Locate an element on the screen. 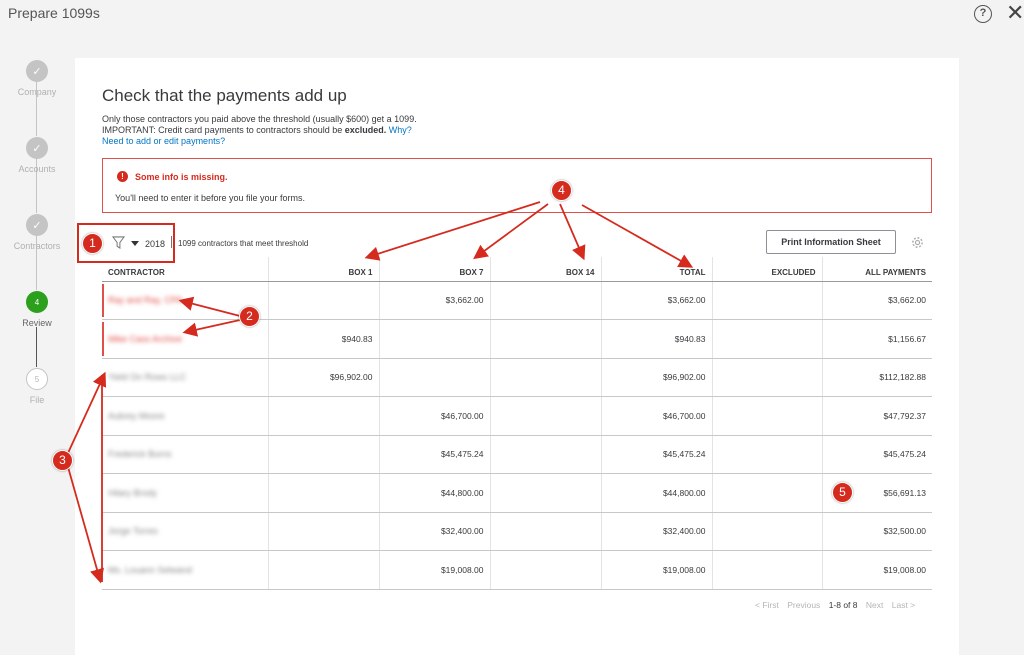 The image size is (1024, 655). step-review: 4 Review is located at coordinates (37, 309).